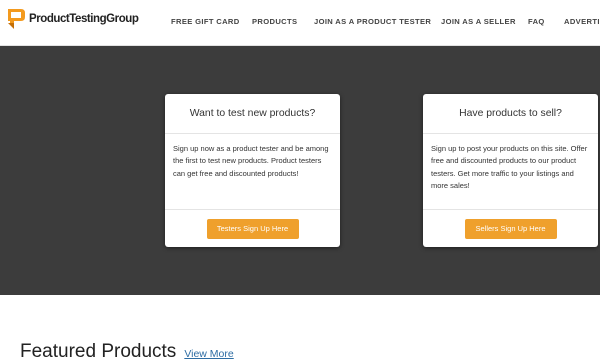 The image size is (600, 363). I want to click on nav-join-as-seller: JOIN AS A SELLER, so click(478, 21).